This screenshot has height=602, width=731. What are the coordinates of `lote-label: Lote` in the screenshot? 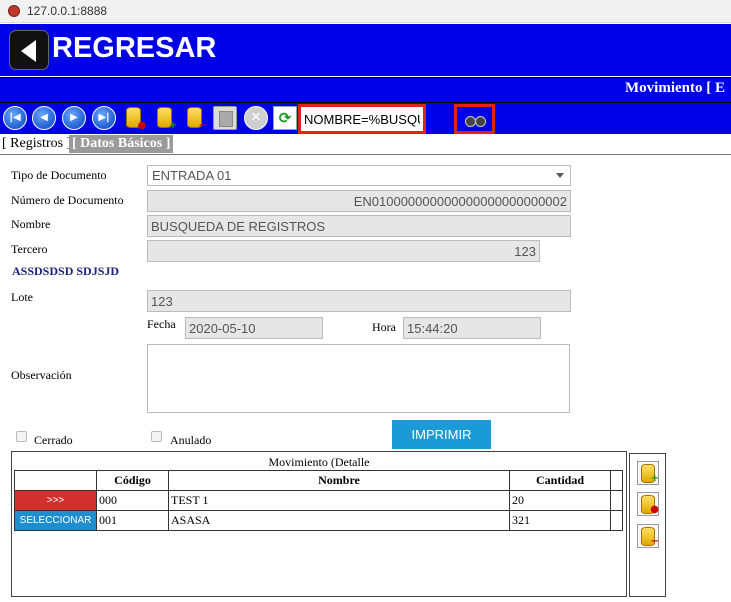 It's located at (22, 297).